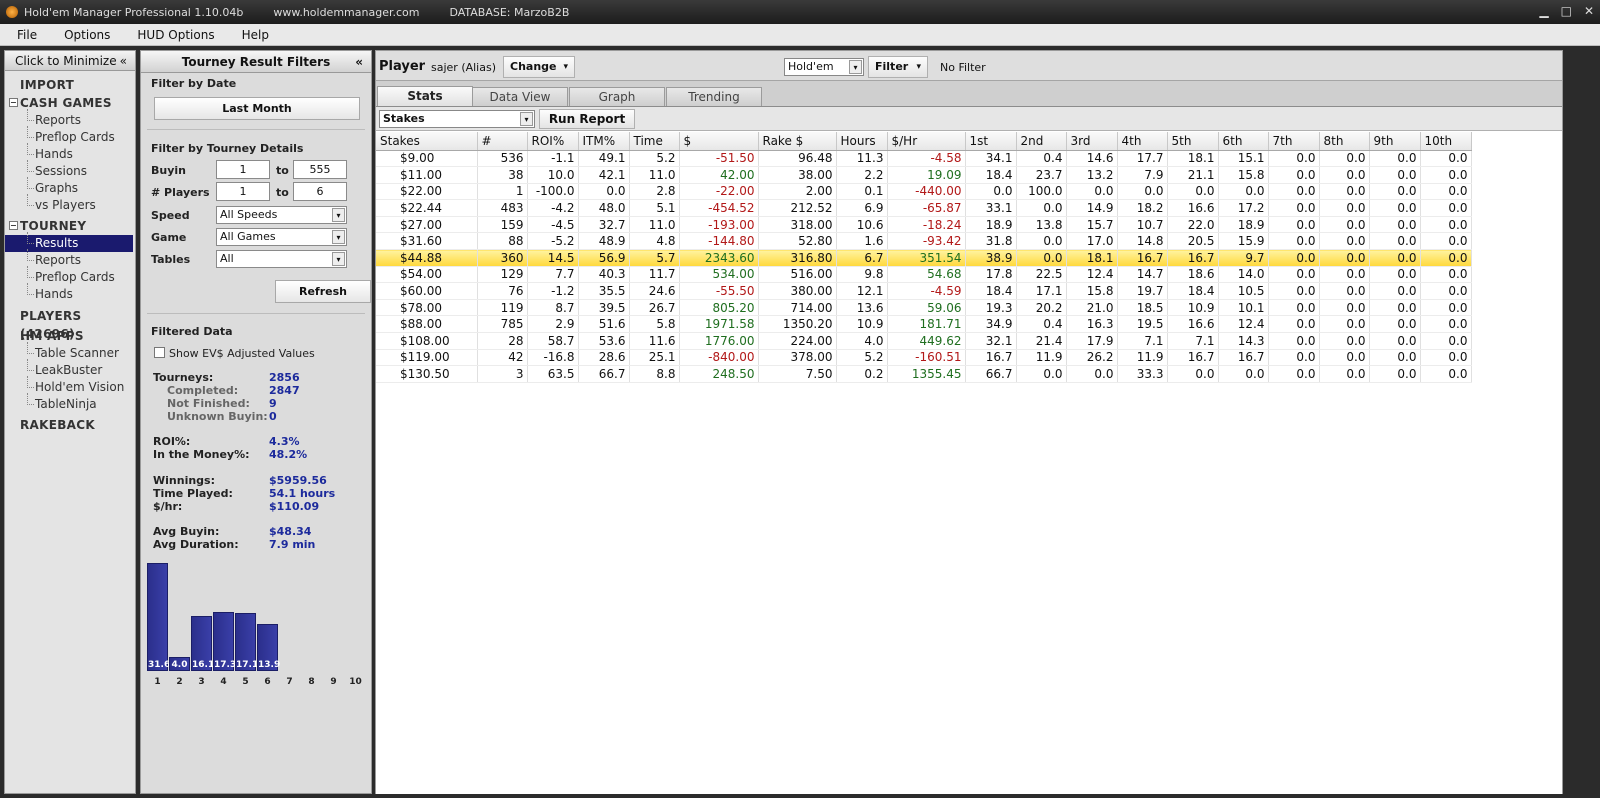 This screenshot has height=798, width=1600. Describe the element at coordinates (70, 170) in the screenshot. I see `nav-cash-sessions: Sessions` at that location.